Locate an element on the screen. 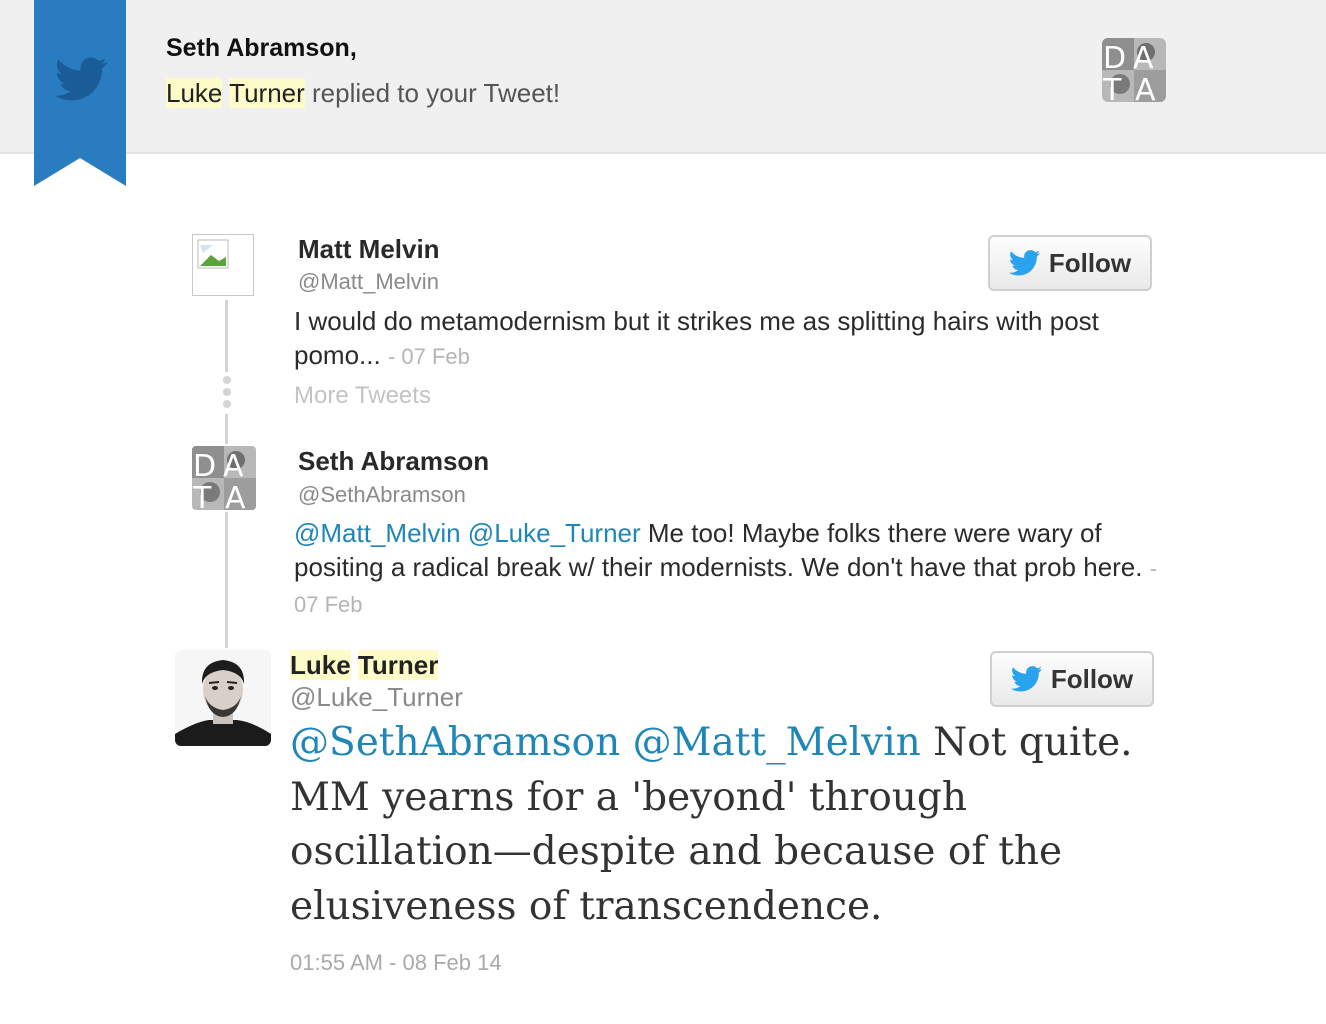 Image resolution: width=1326 pixels, height=1024 pixels. follow-matt-button: Follow is located at coordinates (1070, 263).